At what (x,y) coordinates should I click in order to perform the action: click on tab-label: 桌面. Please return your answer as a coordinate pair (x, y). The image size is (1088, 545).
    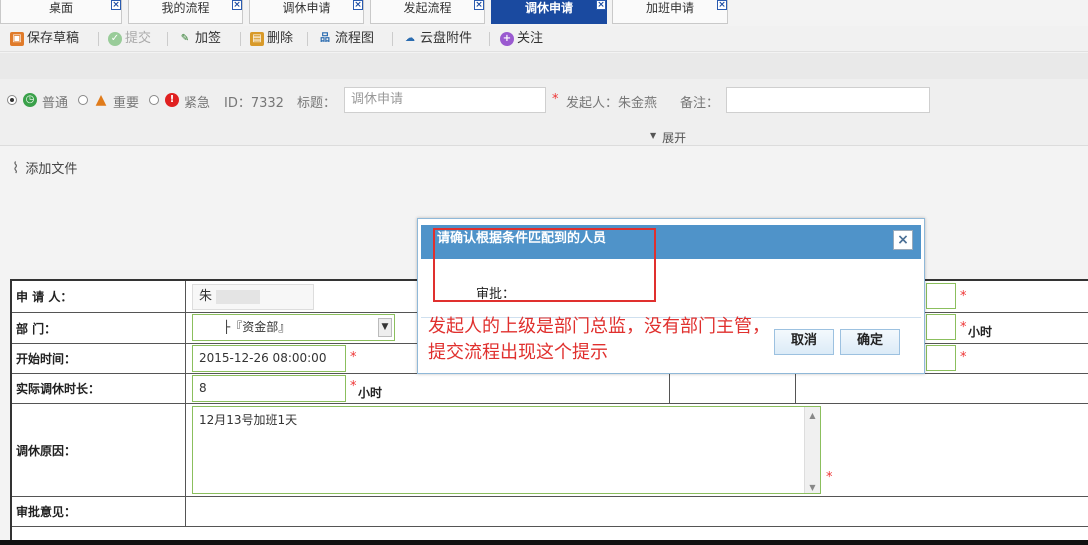
    Looking at the image, I should click on (60, 8).